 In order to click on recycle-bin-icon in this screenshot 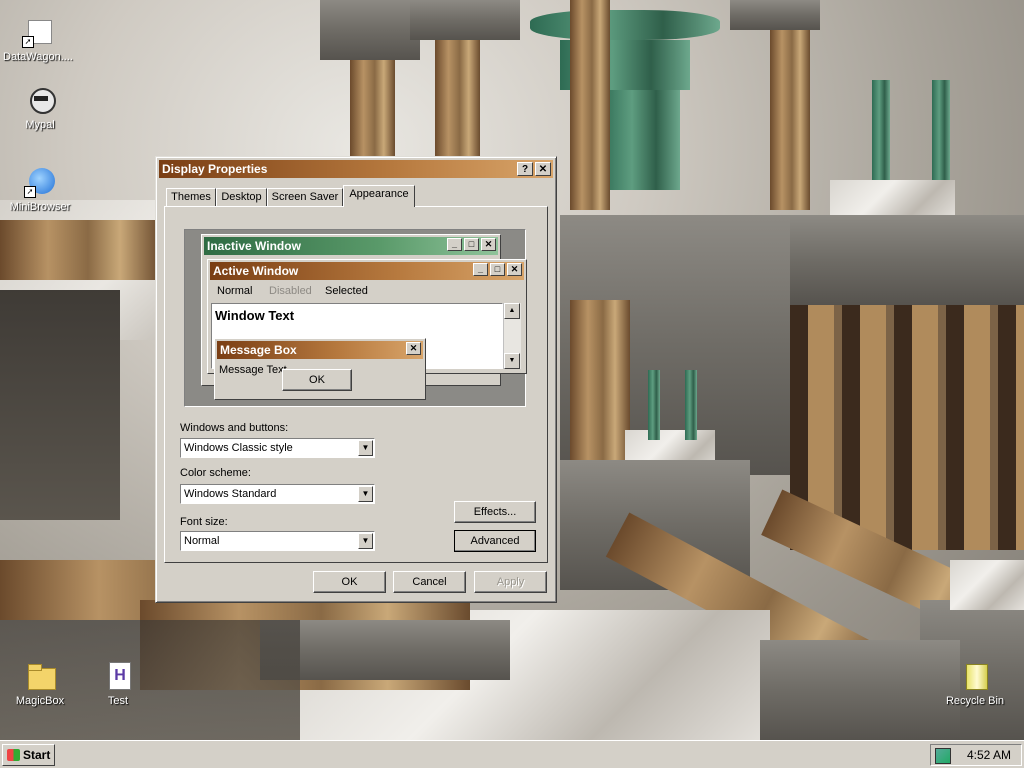, I will do `click(975, 676)`.